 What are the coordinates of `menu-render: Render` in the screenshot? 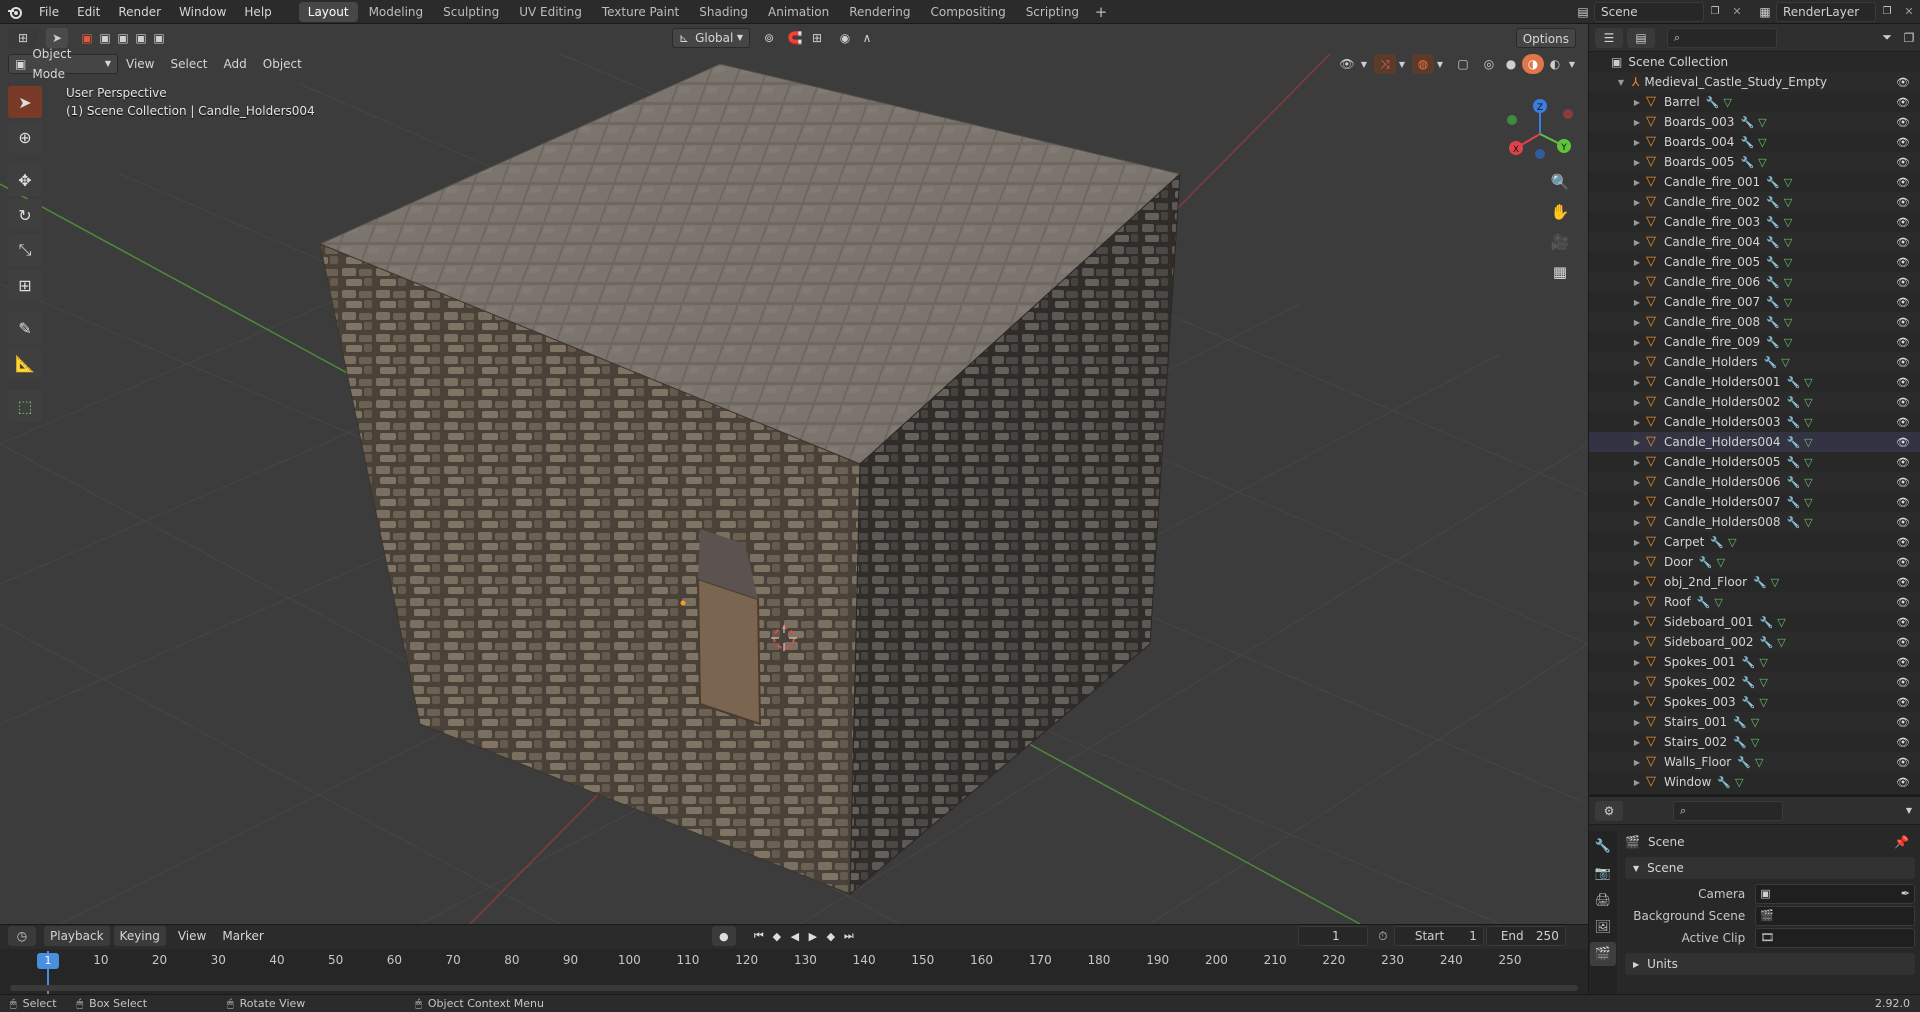 It's located at (139, 12).